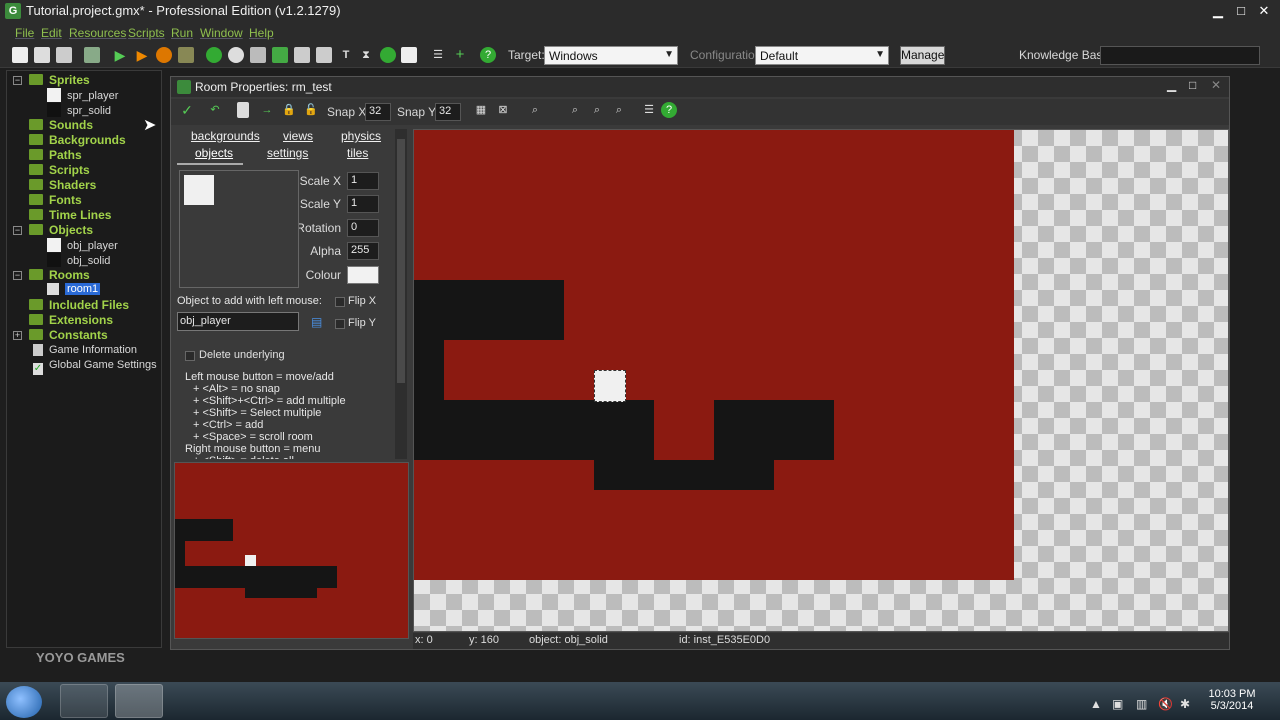 Image resolution: width=1280 pixels, height=720 pixels. I want to click on tree-sounds: Sounds, so click(61, 125).